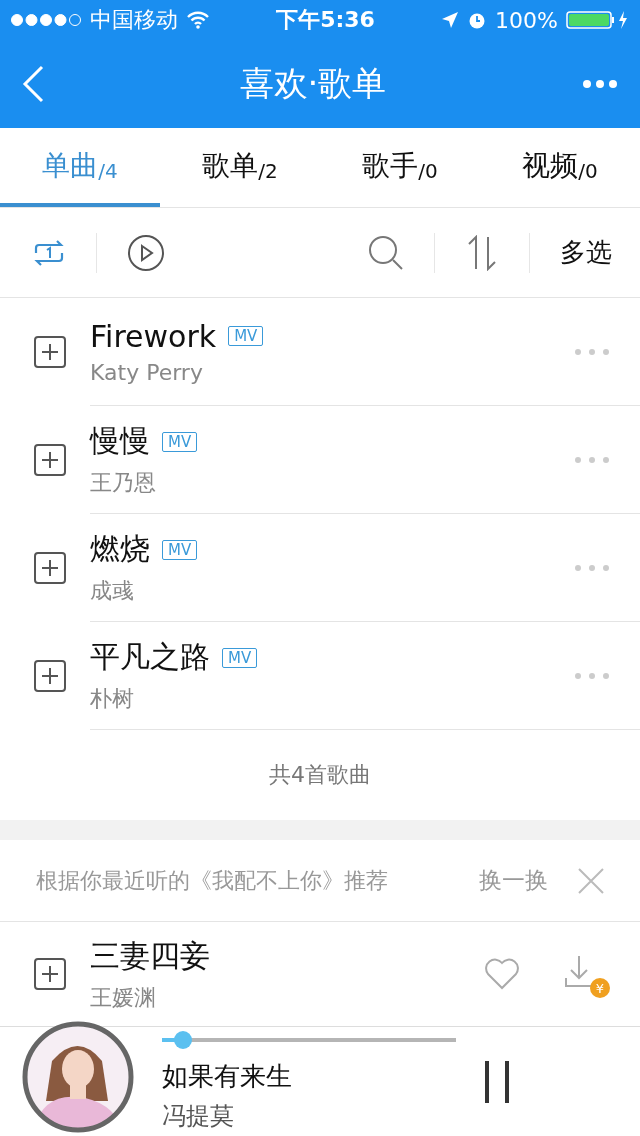  Describe the element at coordinates (513, 880) in the screenshot. I see `refresh-button: 换一换` at that location.